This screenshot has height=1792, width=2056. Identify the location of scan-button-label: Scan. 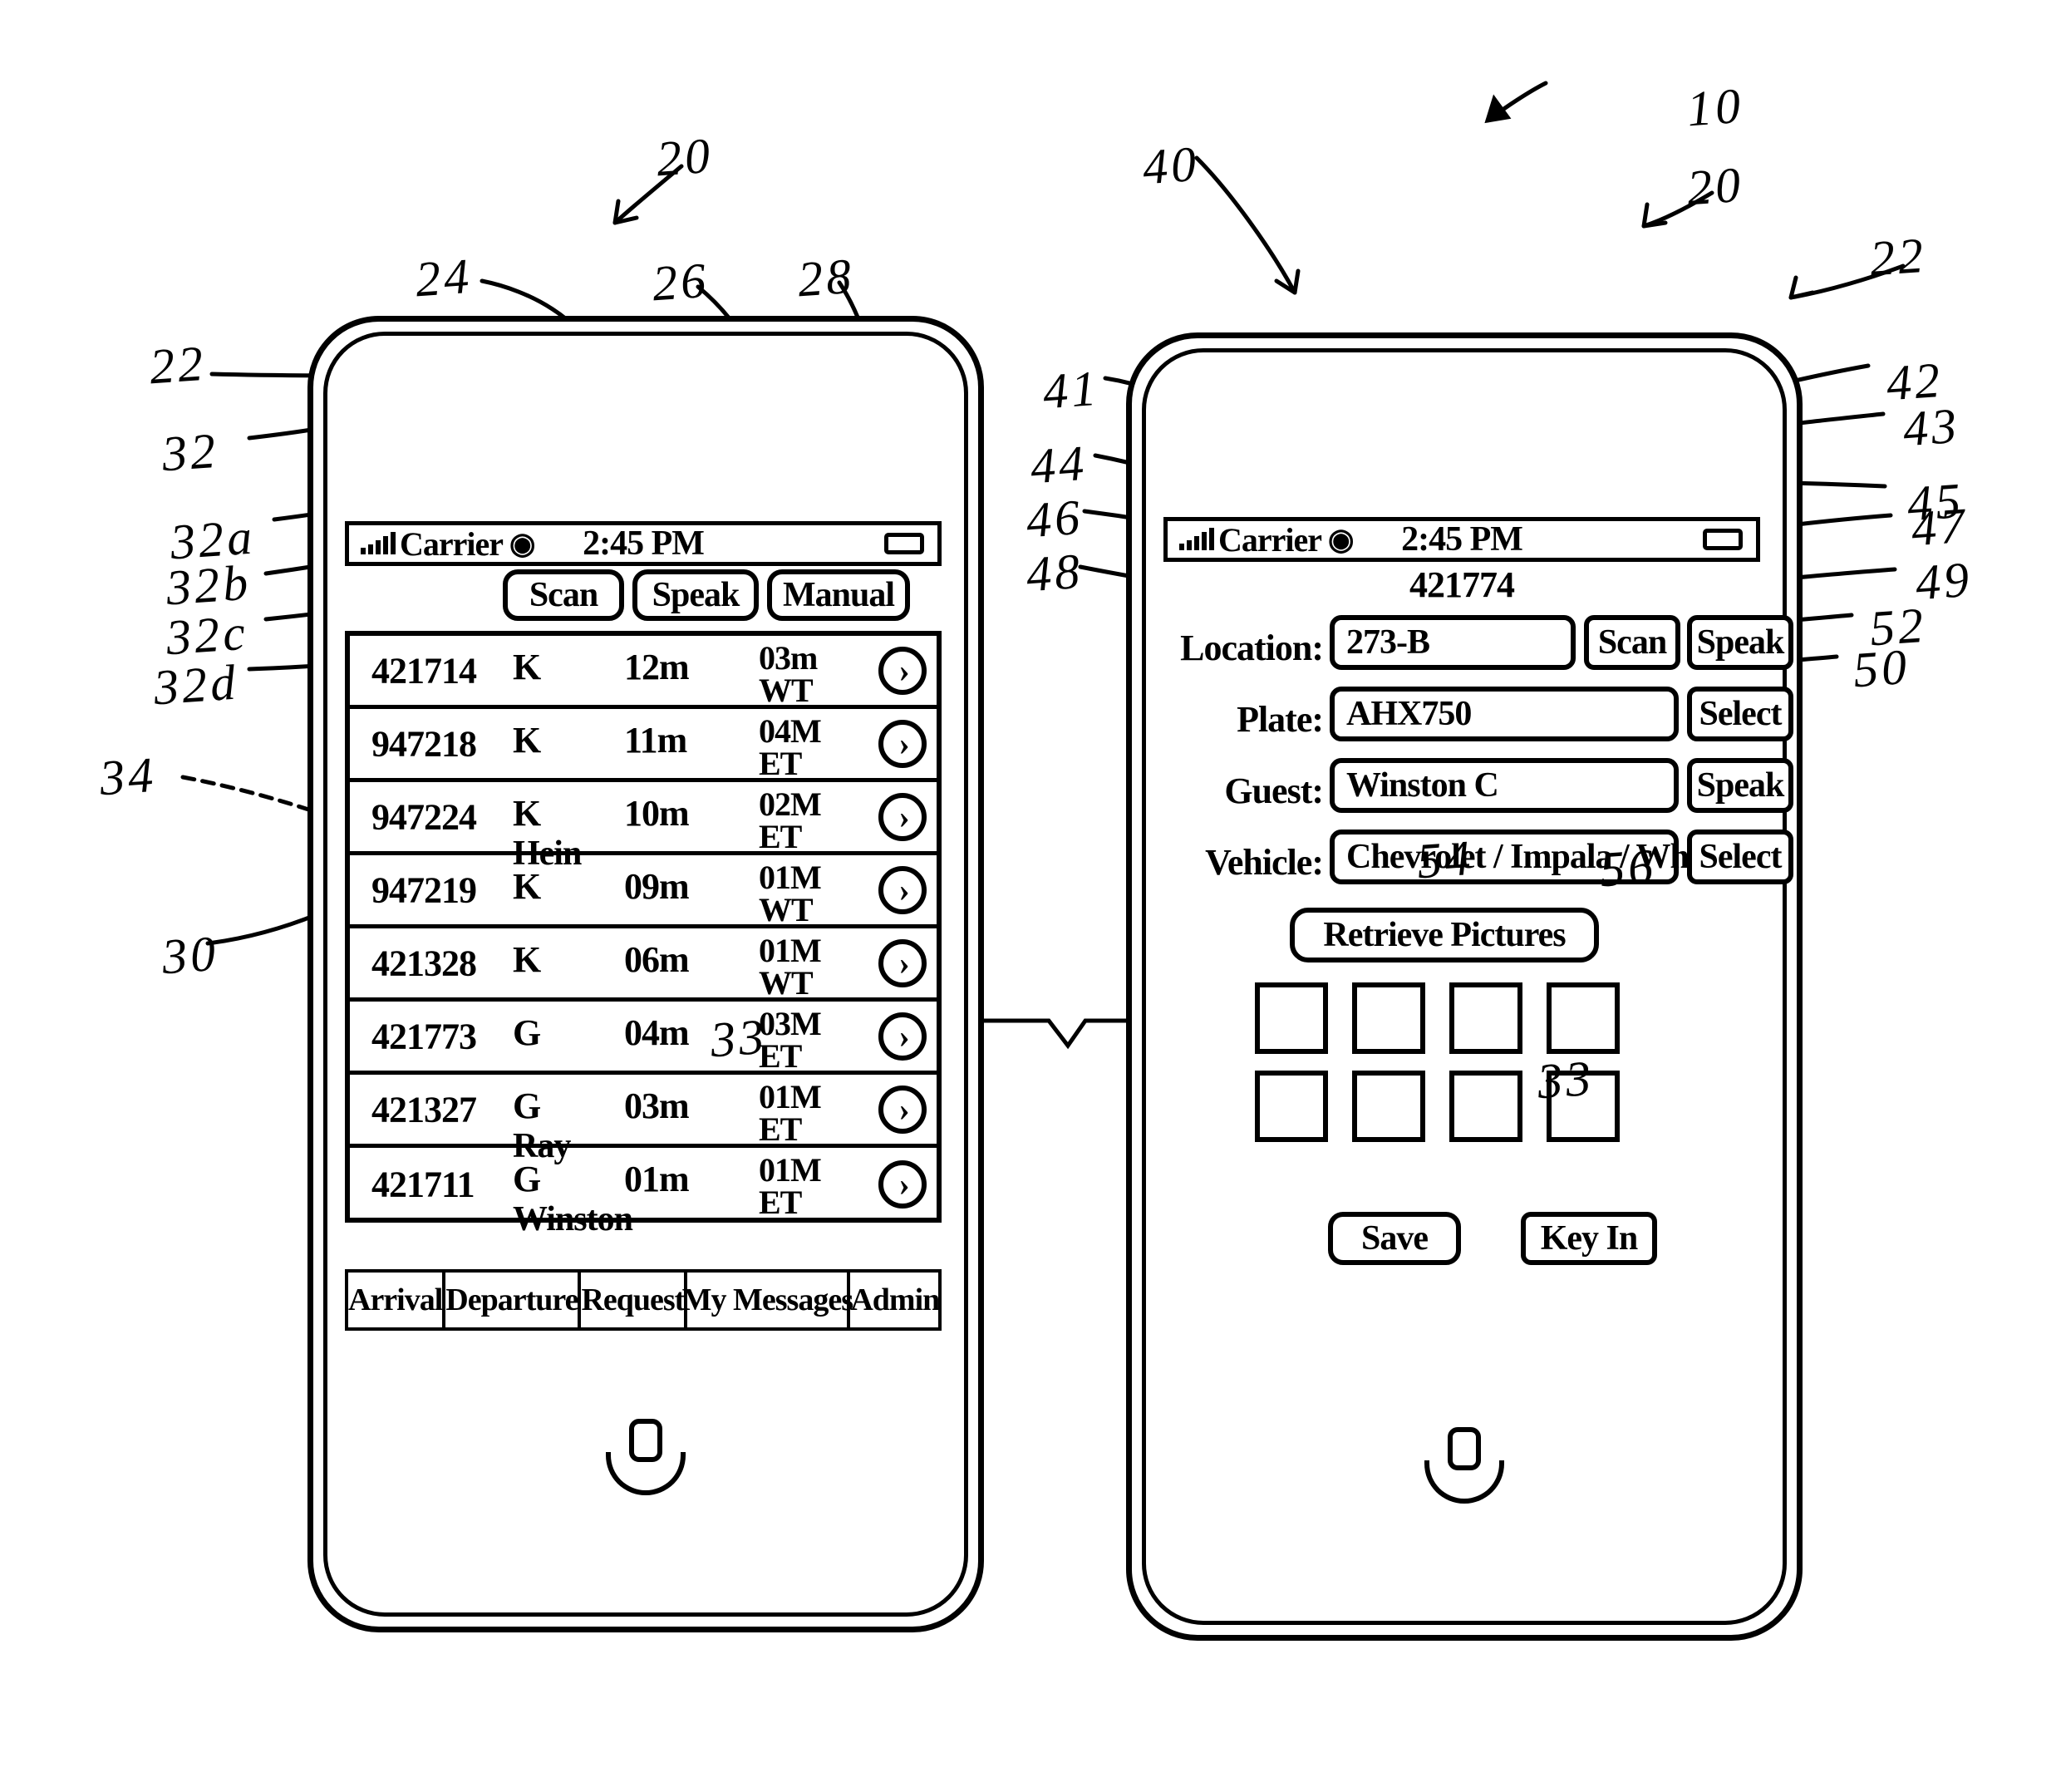
(563, 595).